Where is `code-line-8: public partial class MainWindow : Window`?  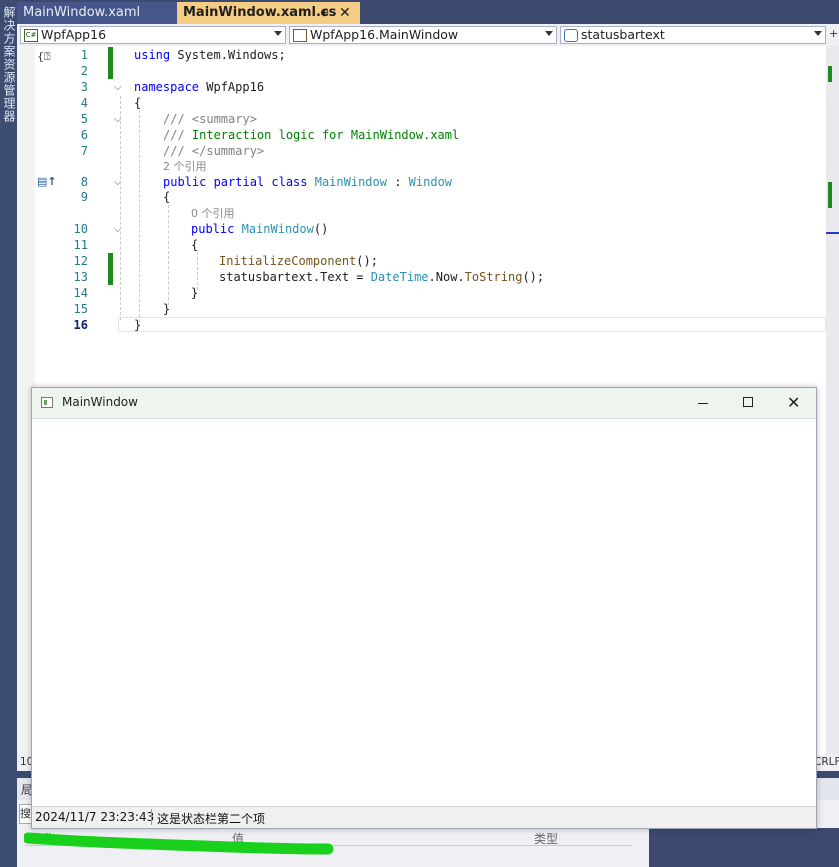
code-line-8: public partial class MainWindow : Window is located at coordinates (307, 182).